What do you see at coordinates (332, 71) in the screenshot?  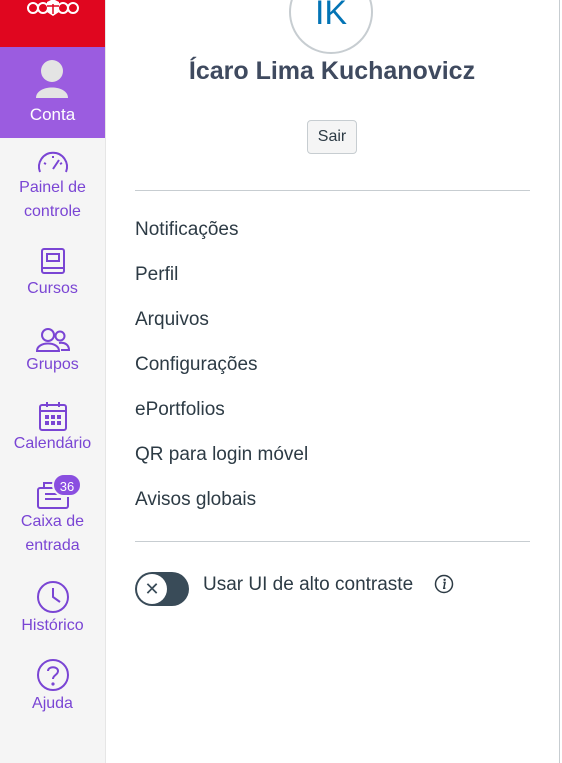 I see `user-name: Ícaro Lima Kuchanovicz` at bounding box center [332, 71].